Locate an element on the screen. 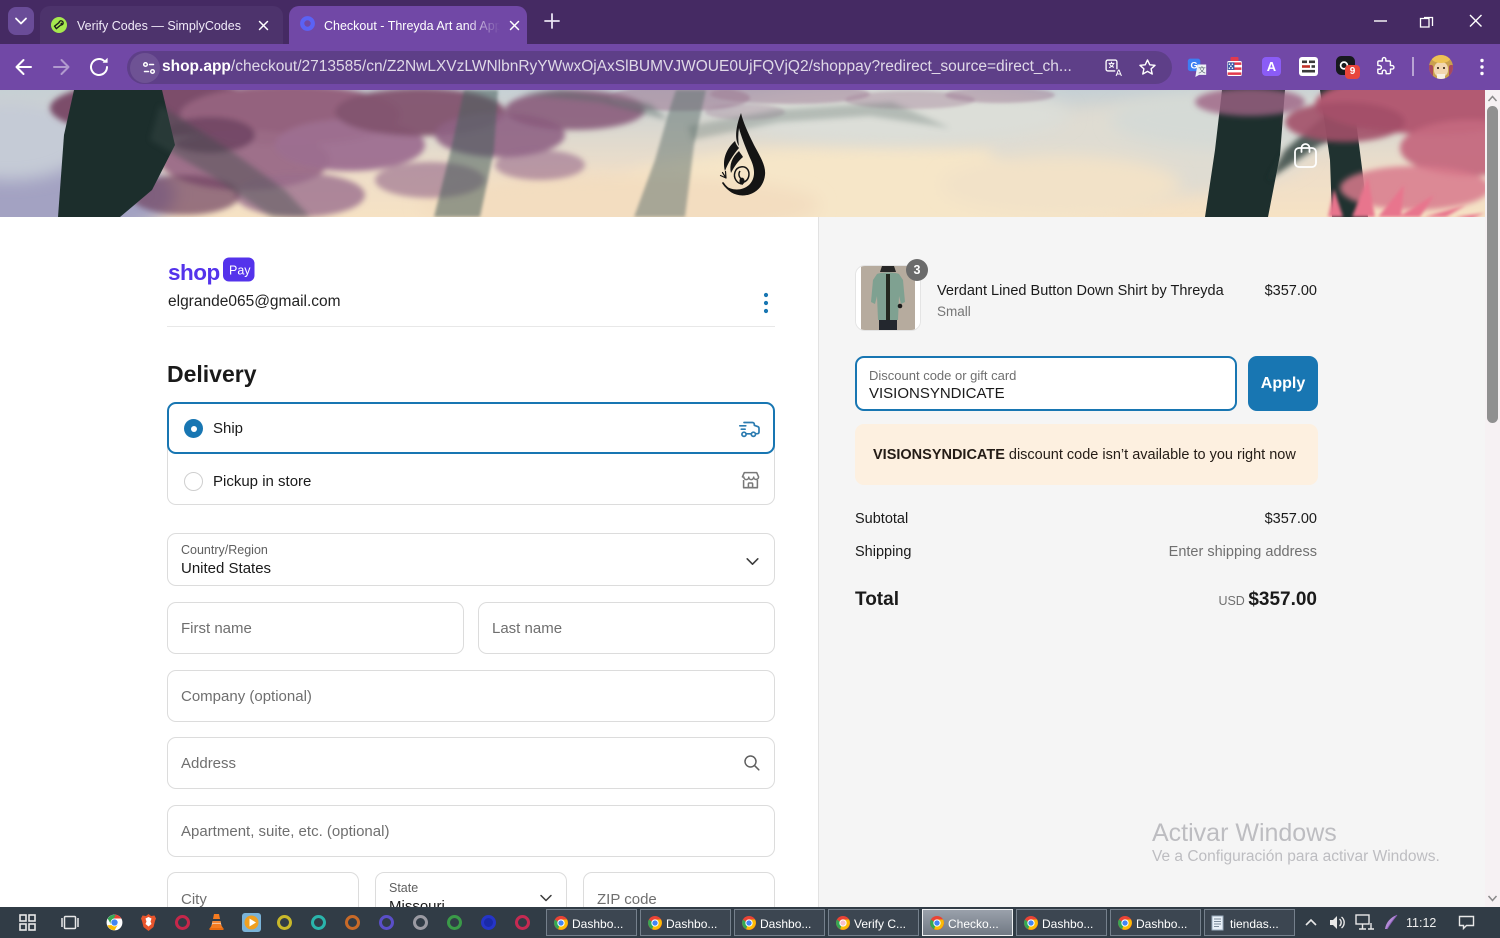 Image resolution: width=1500 pixels, height=938 pixels. svg-text: Pay is located at coordinates (240, 271).